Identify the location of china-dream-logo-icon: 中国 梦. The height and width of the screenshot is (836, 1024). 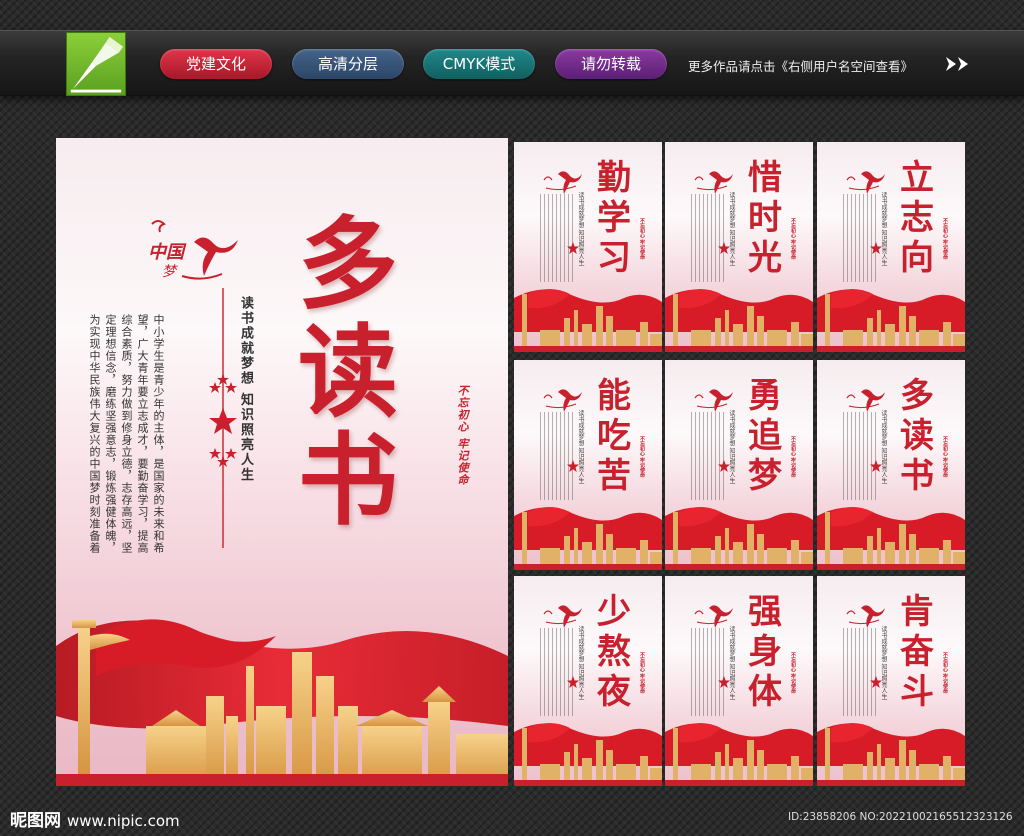
(193, 250).